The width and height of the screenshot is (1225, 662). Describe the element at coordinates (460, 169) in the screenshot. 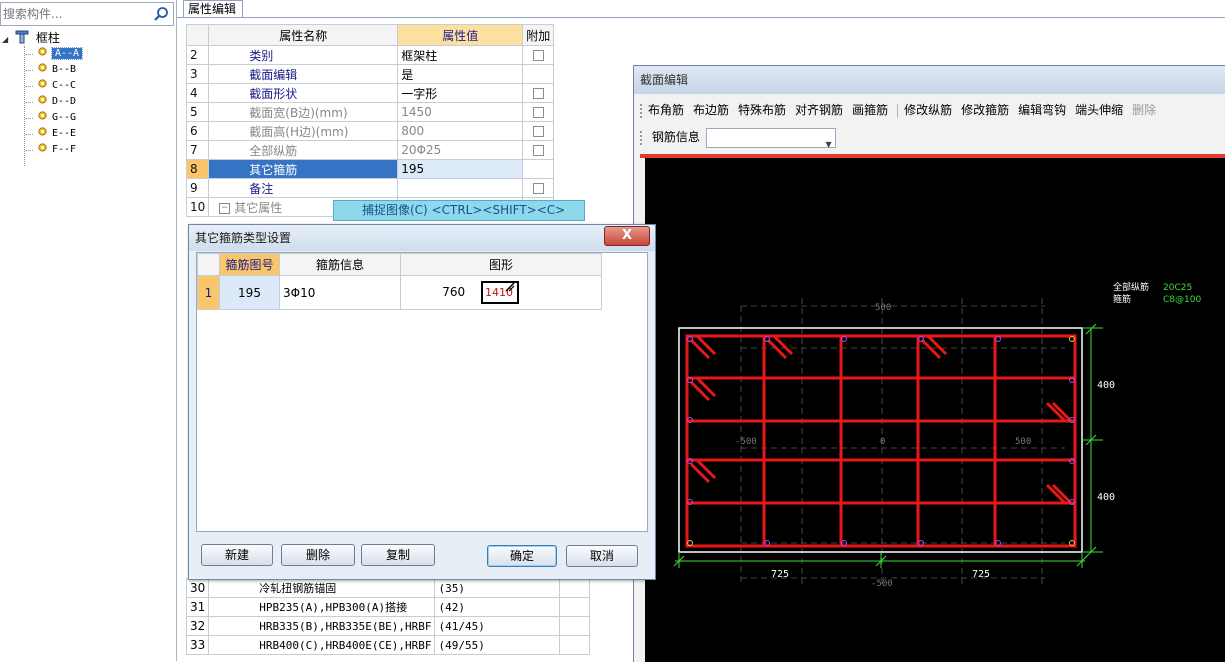

I see `property-value: 195` at that location.